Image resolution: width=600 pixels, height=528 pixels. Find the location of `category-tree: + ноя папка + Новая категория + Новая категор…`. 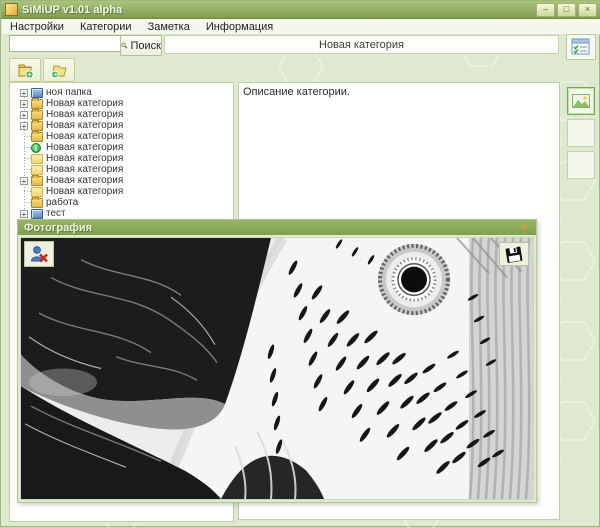

category-tree: + ноя папка + Новая категория + Новая категор… is located at coordinates (121, 151).